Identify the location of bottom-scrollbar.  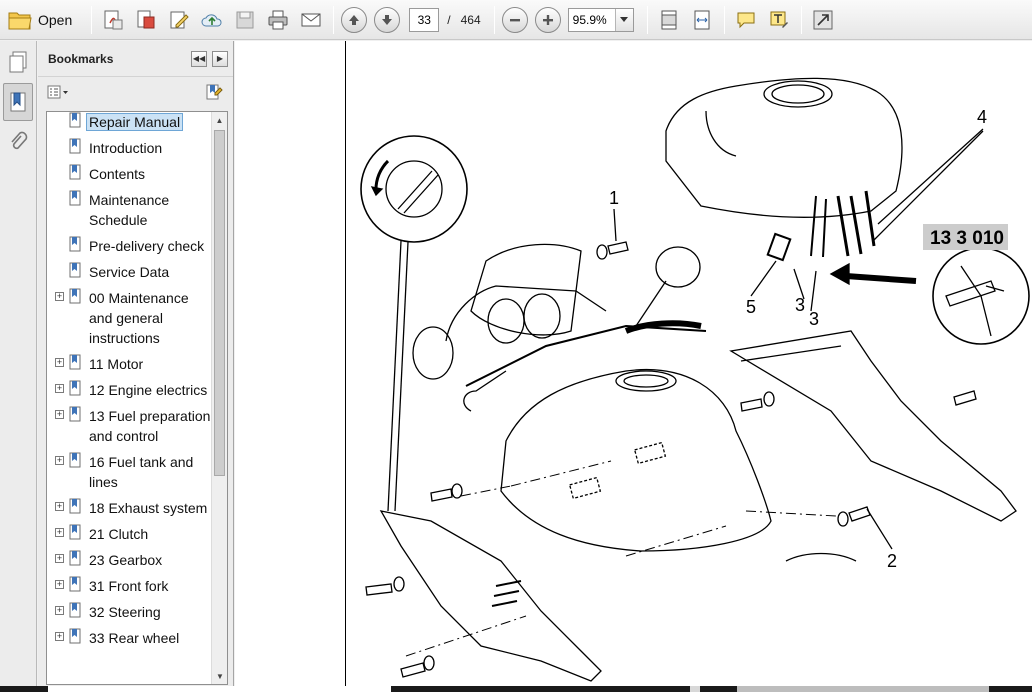
(516, 689).